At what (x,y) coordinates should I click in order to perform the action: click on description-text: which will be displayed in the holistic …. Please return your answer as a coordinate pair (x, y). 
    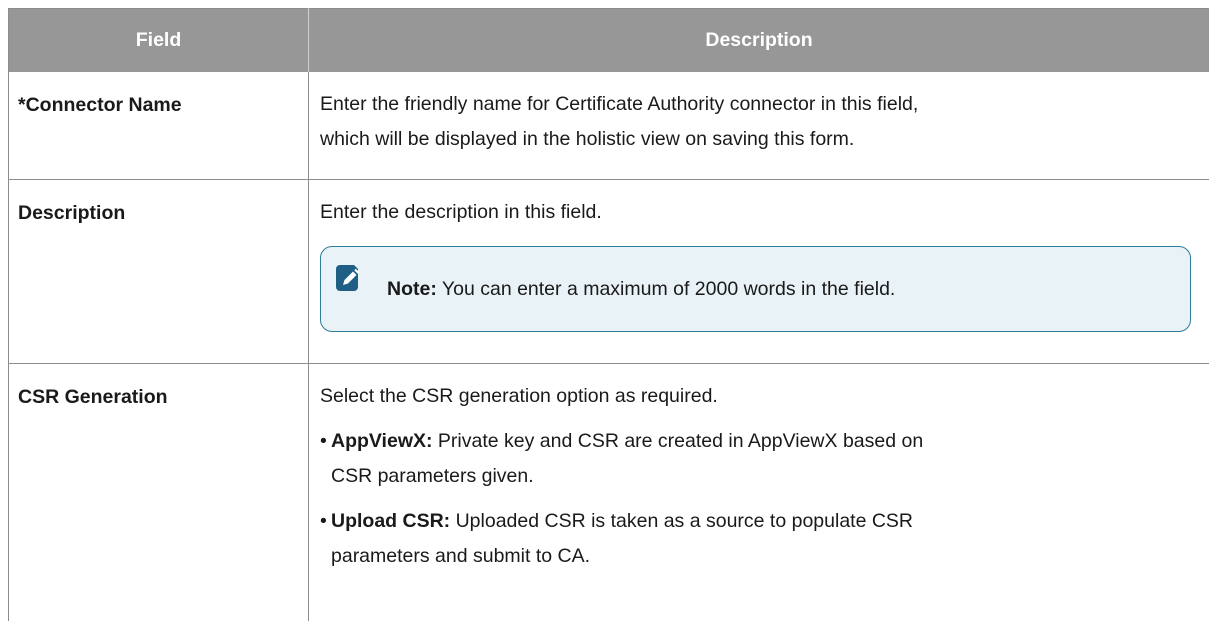
    Looking at the image, I should click on (587, 139).